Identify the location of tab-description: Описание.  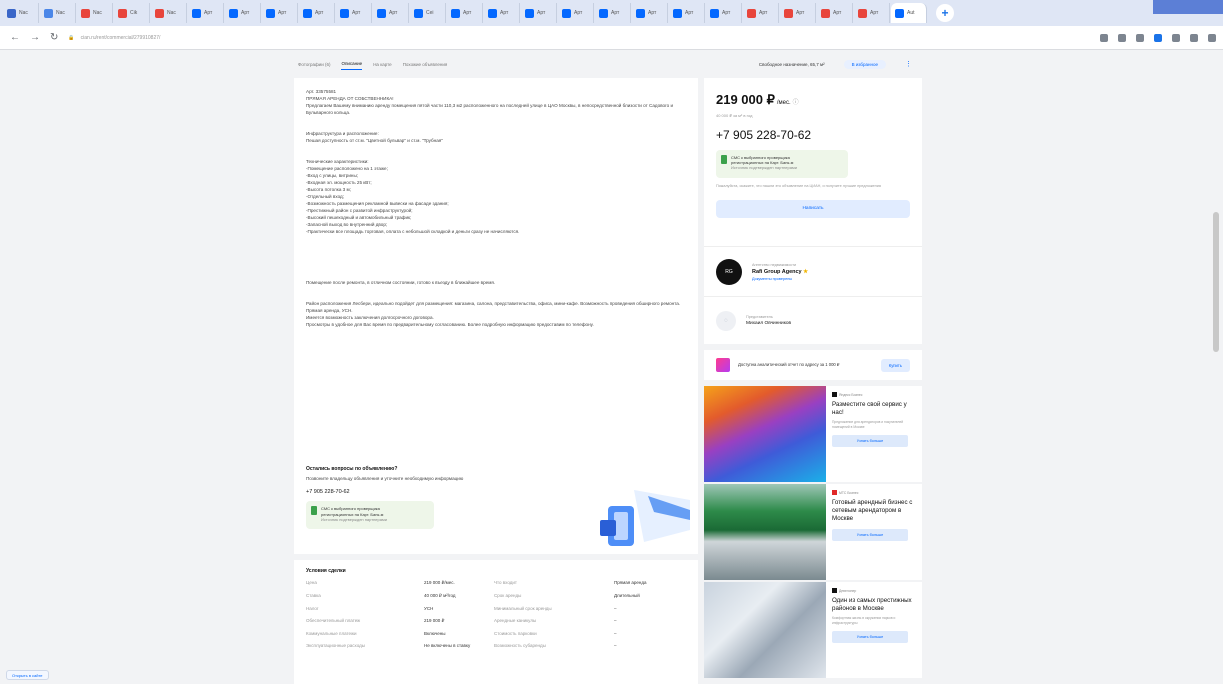
(352, 64).